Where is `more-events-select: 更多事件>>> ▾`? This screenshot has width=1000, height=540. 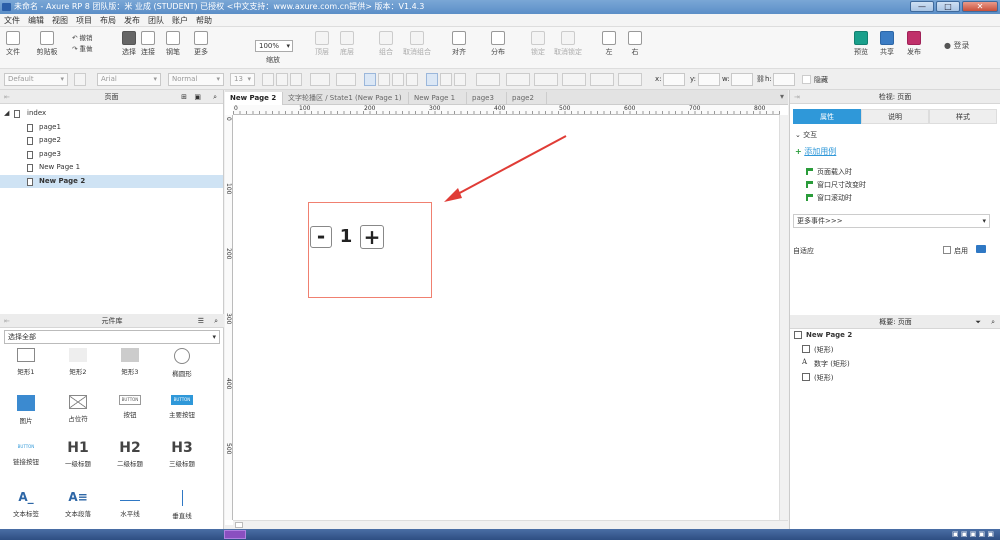 more-events-select: 更多事件>>> ▾ is located at coordinates (891, 221).